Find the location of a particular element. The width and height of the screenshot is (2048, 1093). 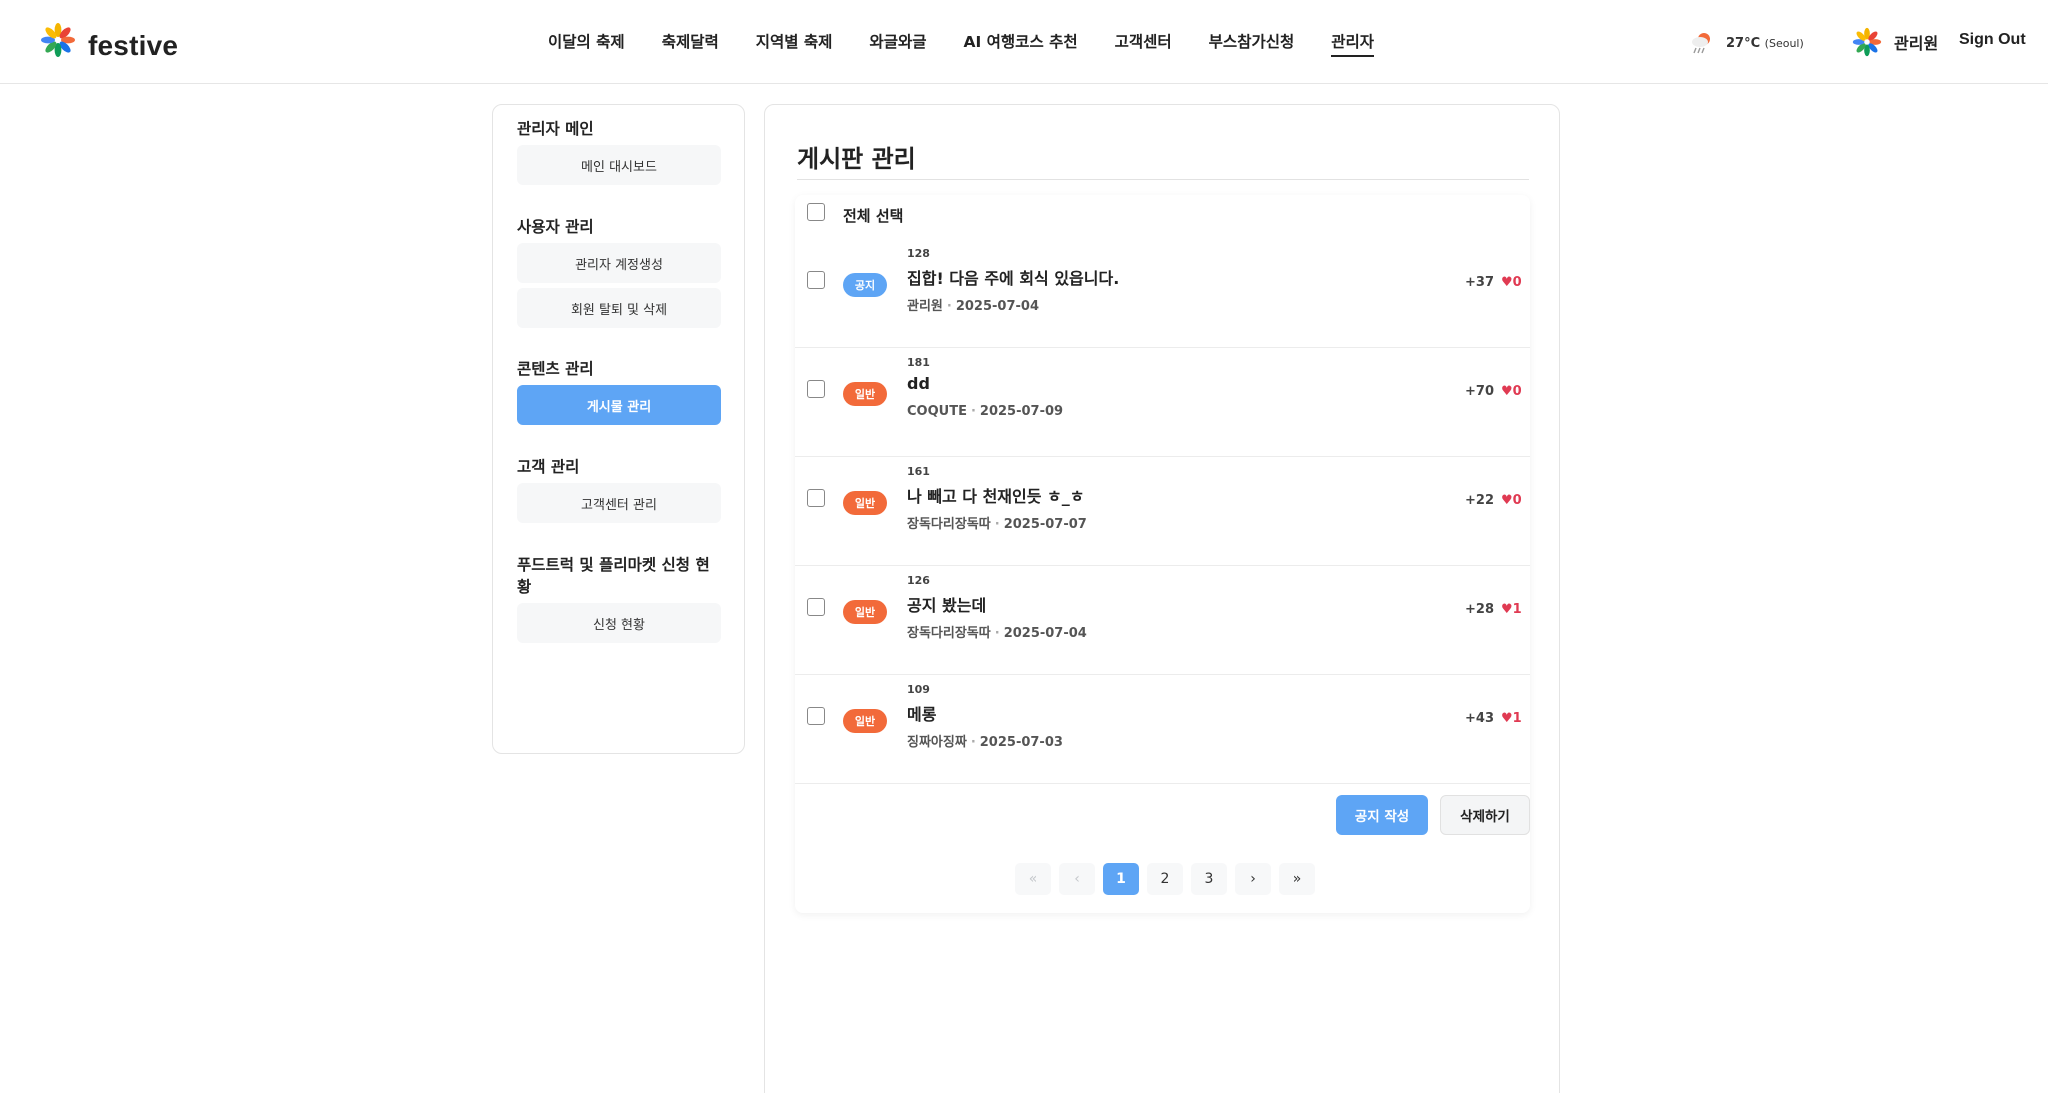

delete-button: 삭제하기 is located at coordinates (1485, 815).